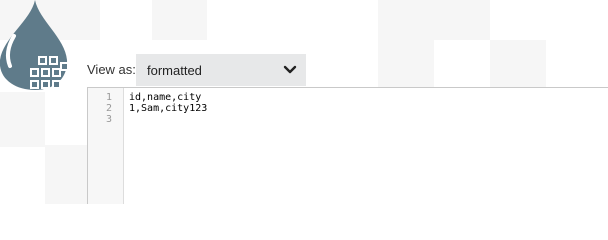 This screenshot has height=240, width=608. Describe the element at coordinates (108, 119) in the screenshot. I see `line-number: 3` at that location.